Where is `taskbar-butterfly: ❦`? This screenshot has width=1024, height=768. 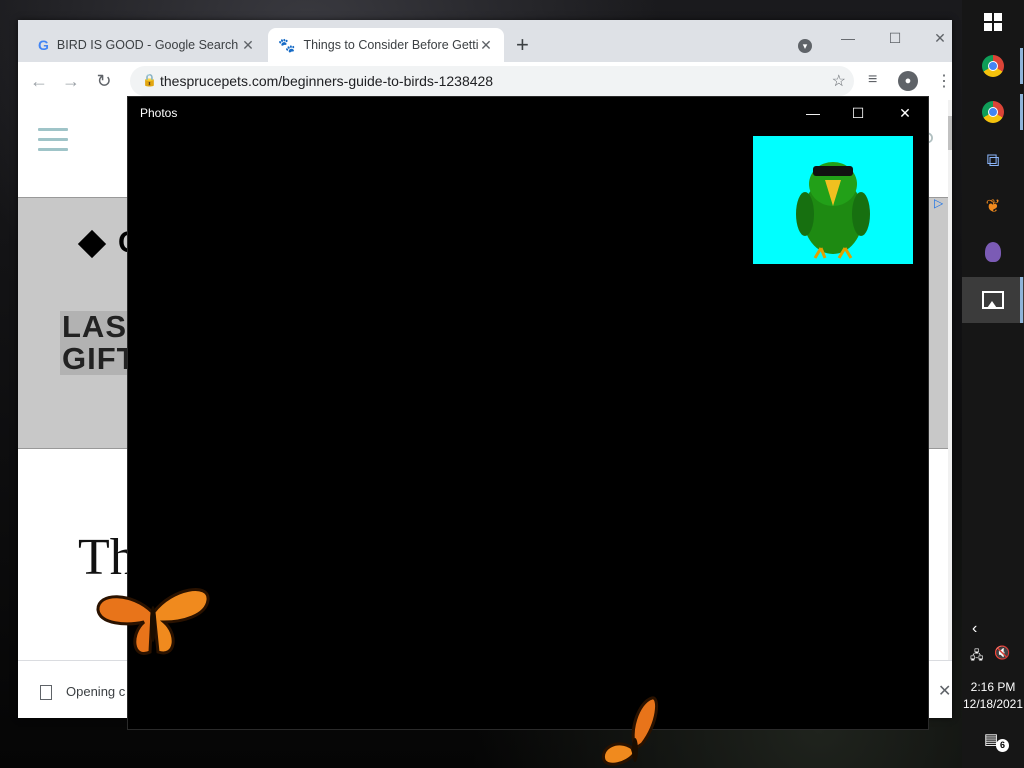 taskbar-butterfly: ❦ is located at coordinates (993, 206).